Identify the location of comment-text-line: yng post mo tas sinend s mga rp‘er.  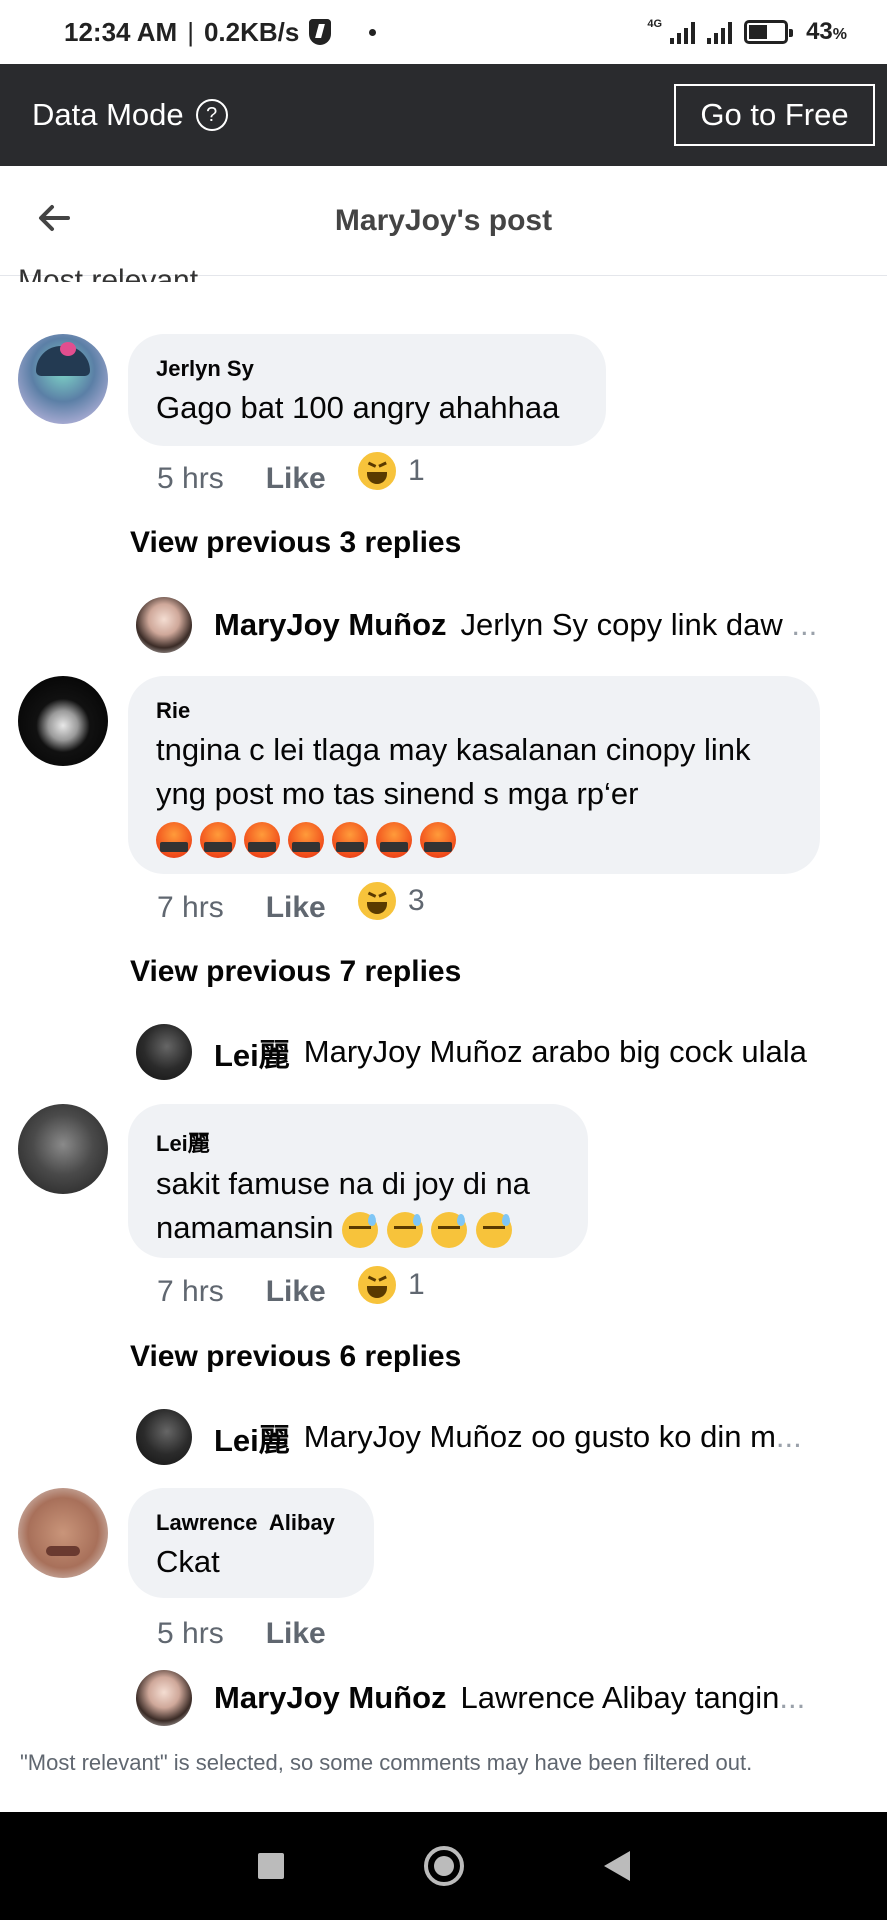
(397, 793).